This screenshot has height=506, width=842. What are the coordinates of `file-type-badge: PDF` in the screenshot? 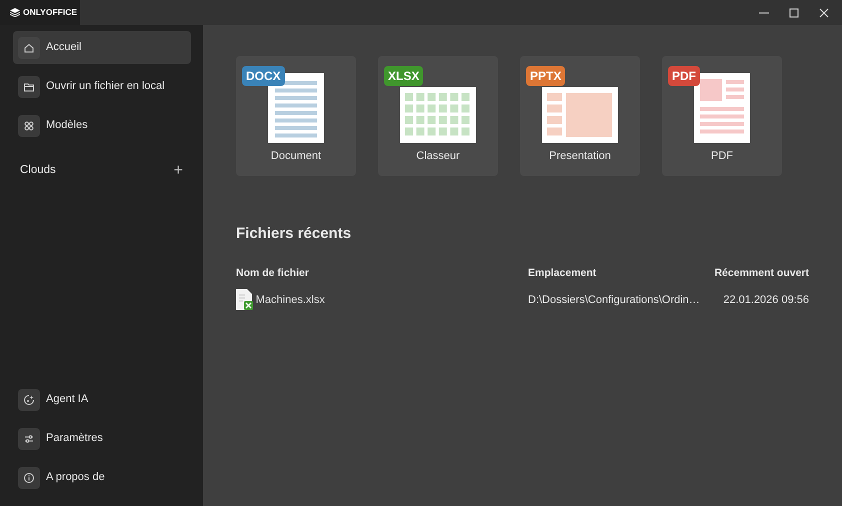 It's located at (684, 76).